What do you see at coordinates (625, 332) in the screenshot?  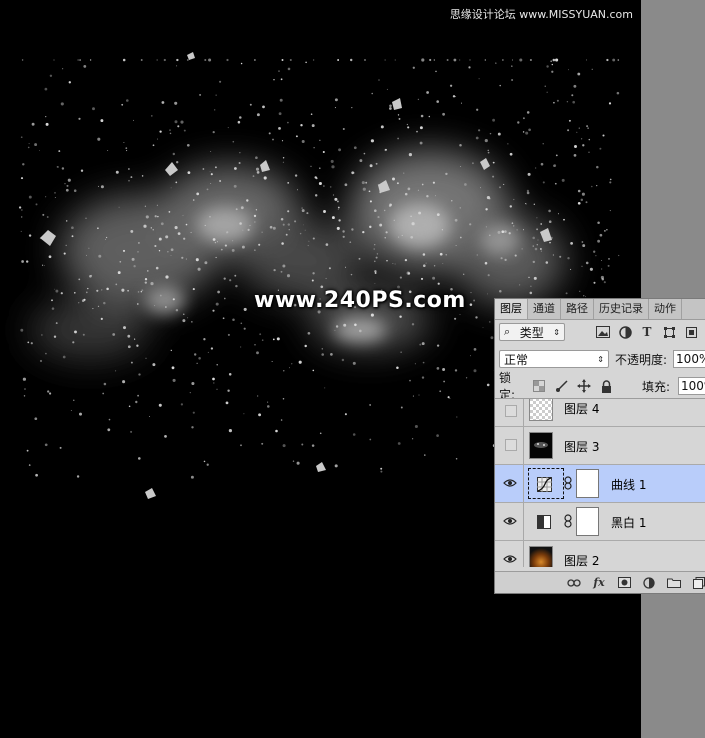 I see `adjustment-filter-icon` at bounding box center [625, 332].